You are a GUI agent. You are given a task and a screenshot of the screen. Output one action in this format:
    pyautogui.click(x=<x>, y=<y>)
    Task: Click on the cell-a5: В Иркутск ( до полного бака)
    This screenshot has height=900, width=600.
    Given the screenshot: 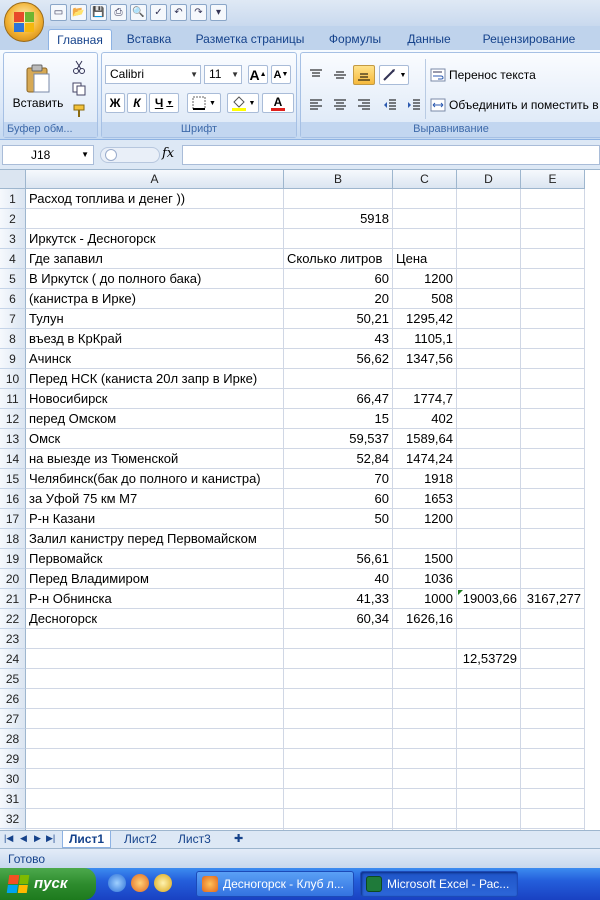 What is the action you would take?
    pyautogui.click(x=155, y=279)
    